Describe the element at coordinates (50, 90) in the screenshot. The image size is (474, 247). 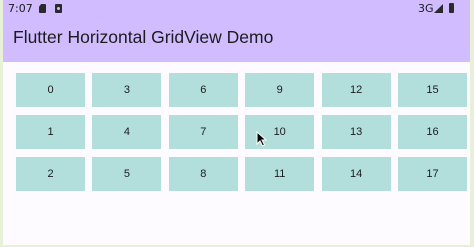
I see `grid-tile: 0` at that location.